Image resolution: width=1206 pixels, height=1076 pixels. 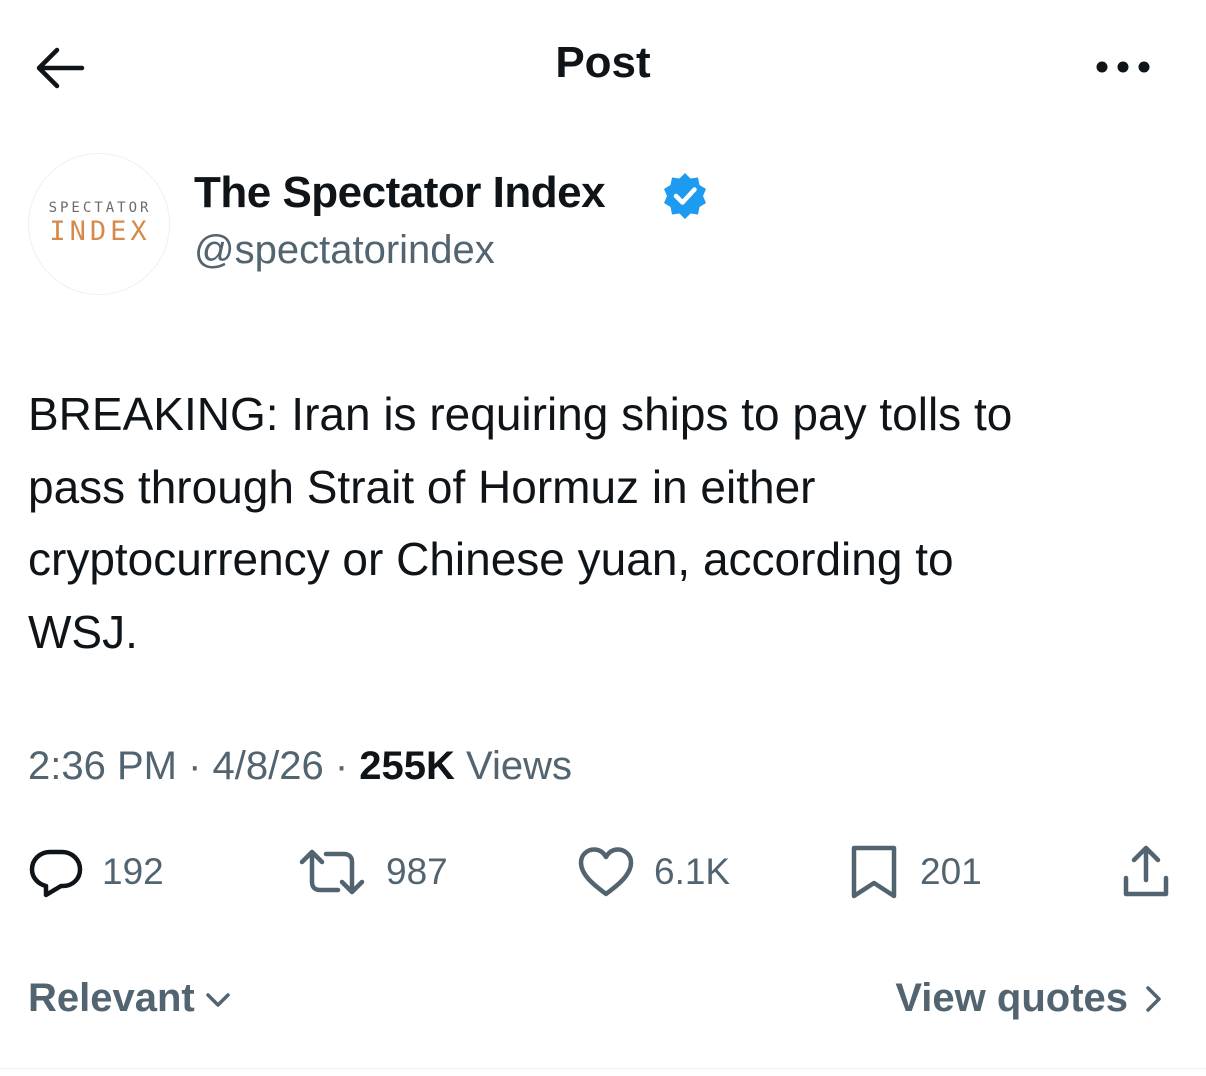 What do you see at coordinates (685, 195) in the screenshot?
I see `verified-badge-icon` at bounding box center [685, 195].